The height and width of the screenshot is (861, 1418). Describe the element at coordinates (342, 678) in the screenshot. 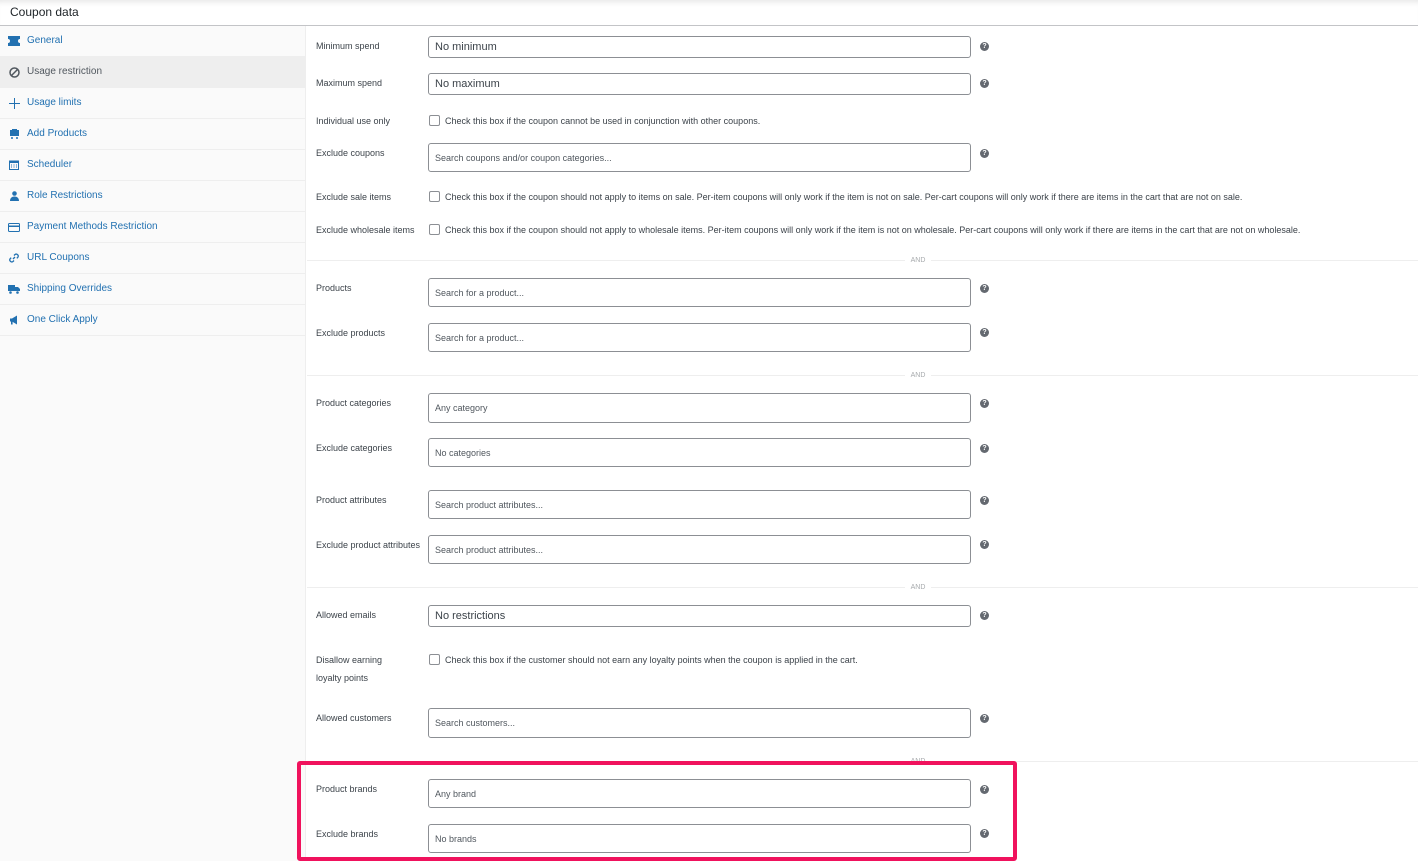

I see `disallow-loyalty-label-line2: loyalty points` at that location.